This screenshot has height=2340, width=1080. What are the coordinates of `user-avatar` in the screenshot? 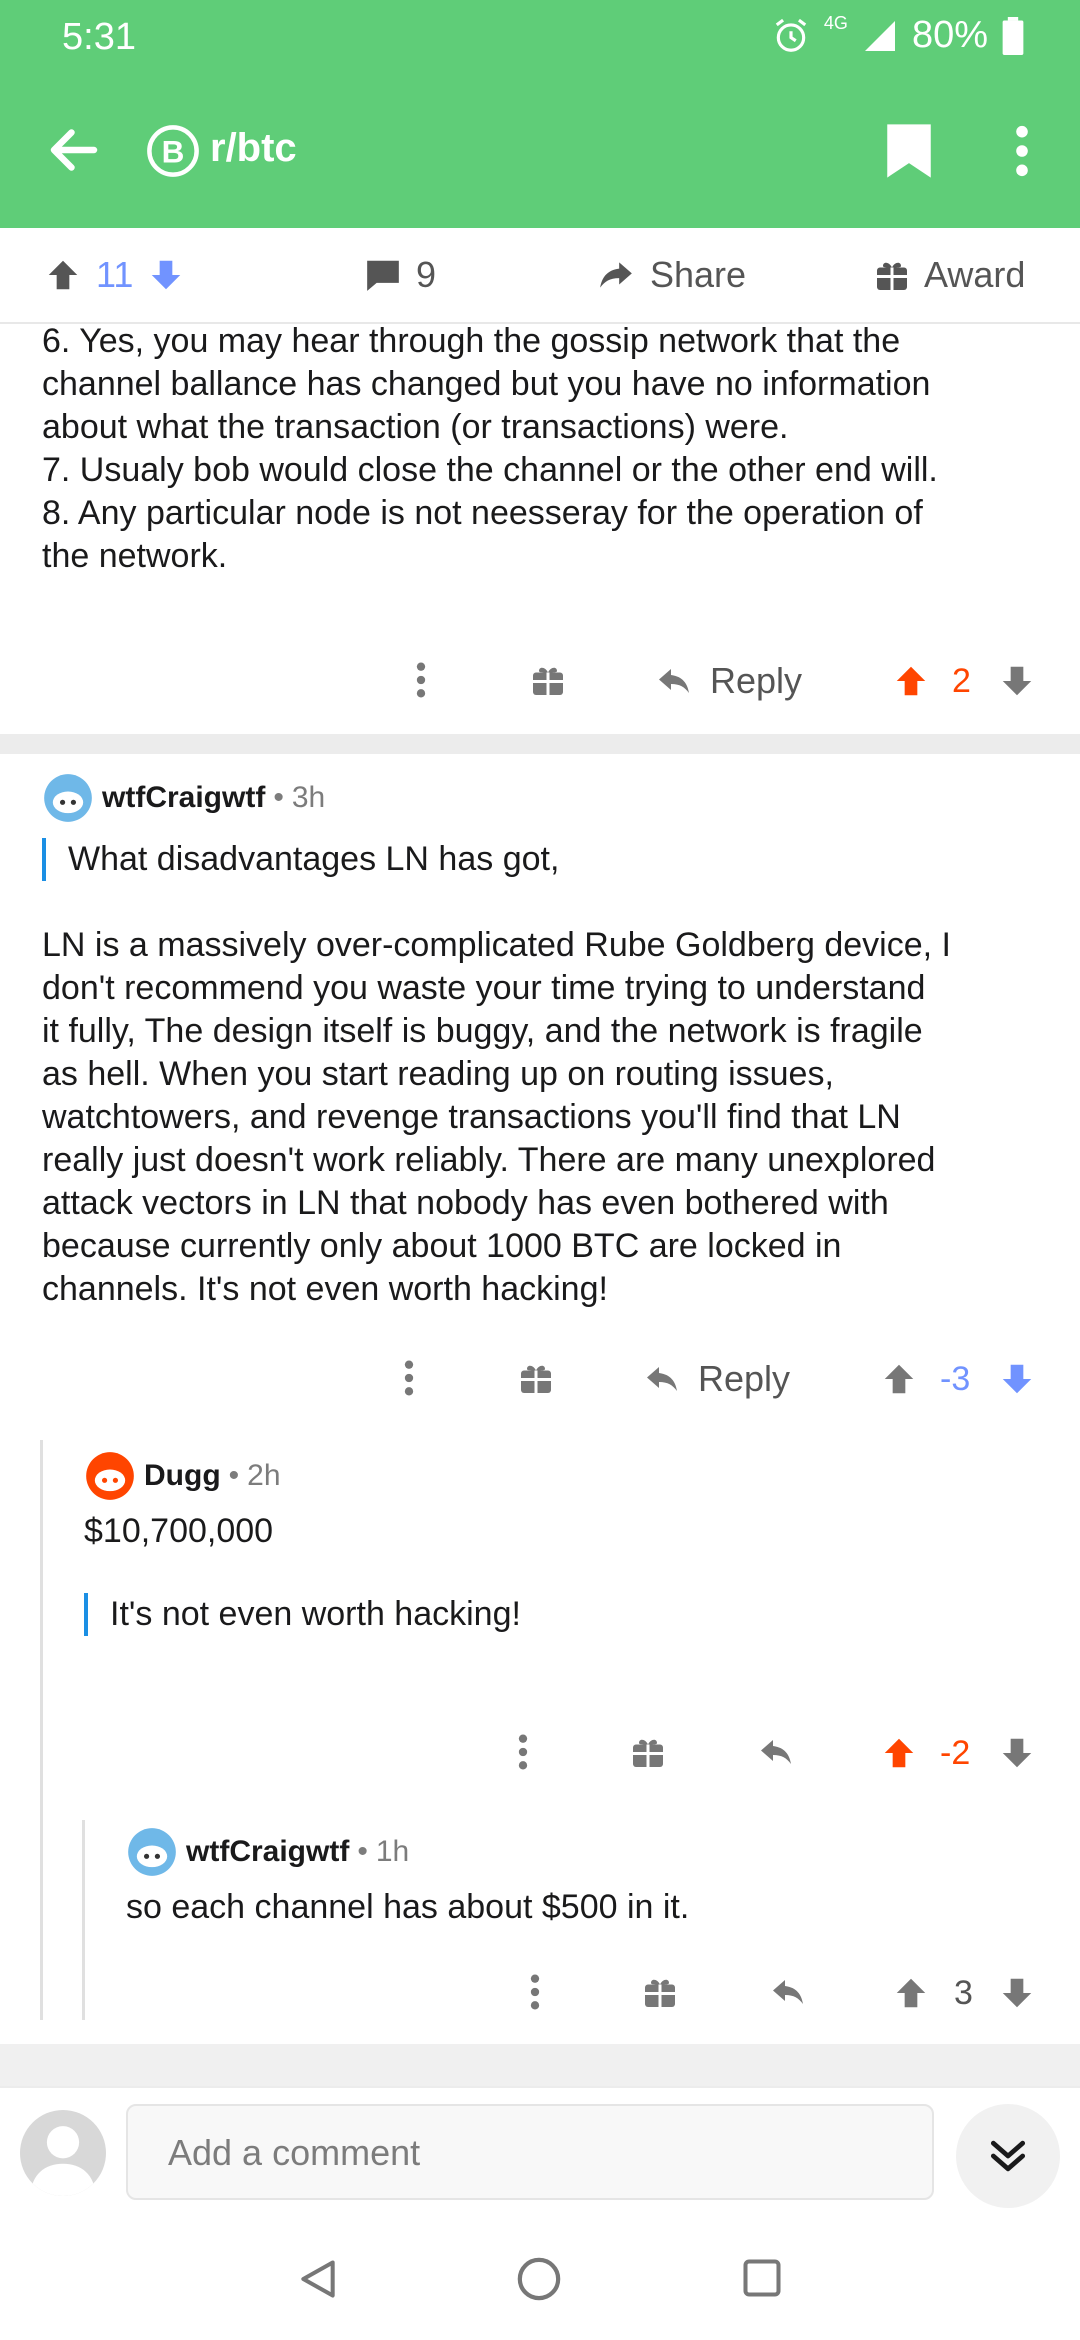 It's located at (63, 2153).